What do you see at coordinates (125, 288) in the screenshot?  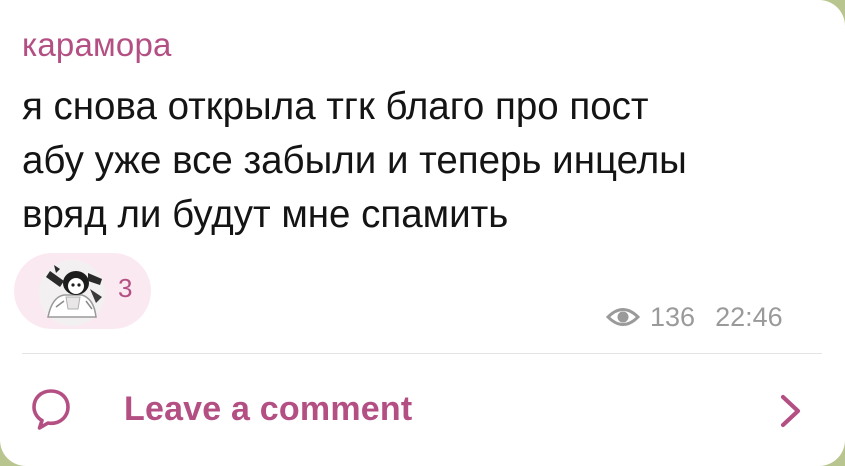 I see `reaction-count: 3` at bounding box center [125, 288].